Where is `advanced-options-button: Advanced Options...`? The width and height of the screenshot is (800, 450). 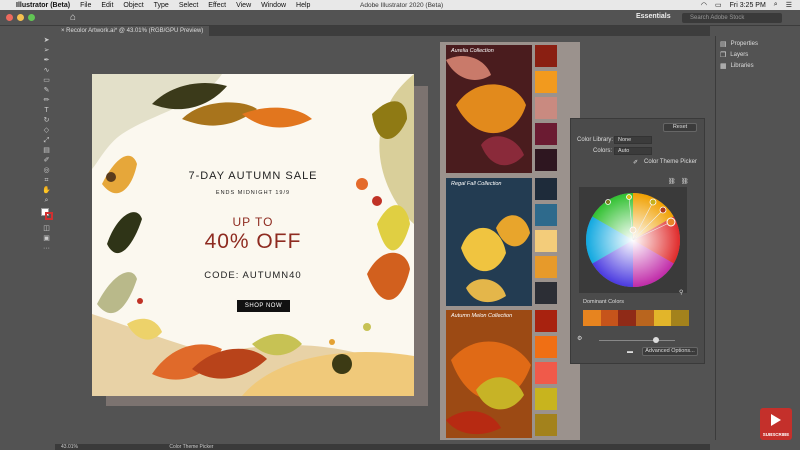 advanced-options-button: Advanced Options... is located at coordinates (670, 351).